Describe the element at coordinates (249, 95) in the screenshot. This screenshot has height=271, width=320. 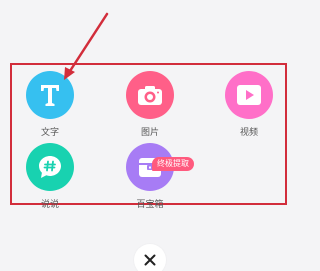
I see `play-icon` at that location.